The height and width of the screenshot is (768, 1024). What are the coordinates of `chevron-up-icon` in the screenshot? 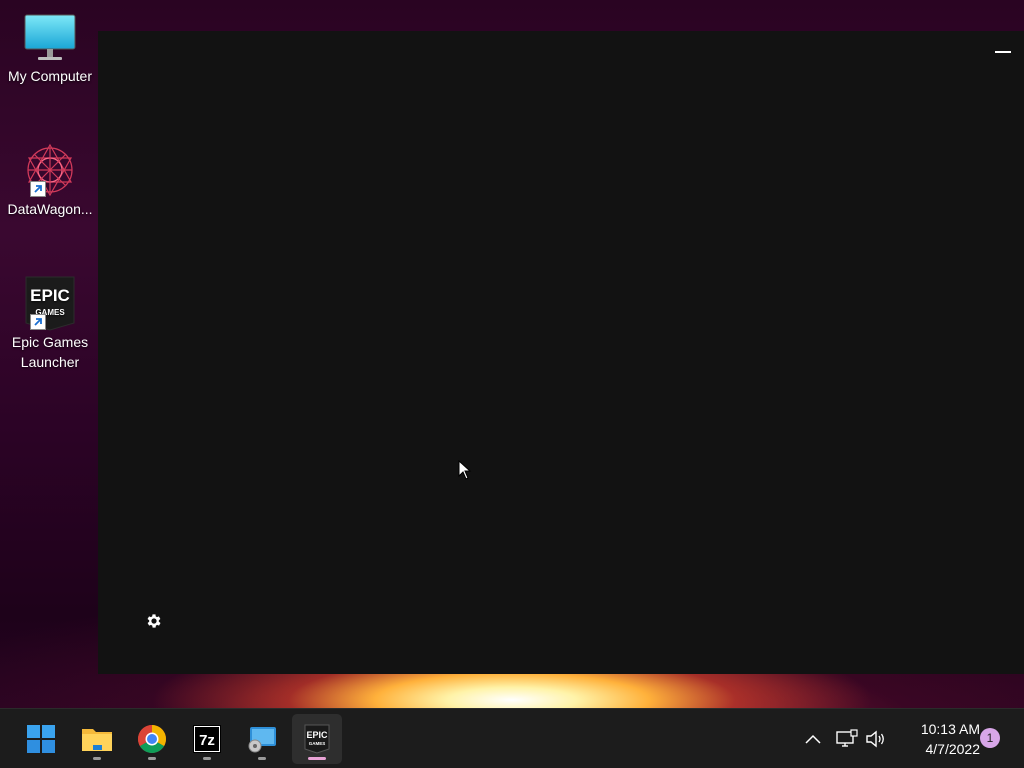 It's located at (813, 739).